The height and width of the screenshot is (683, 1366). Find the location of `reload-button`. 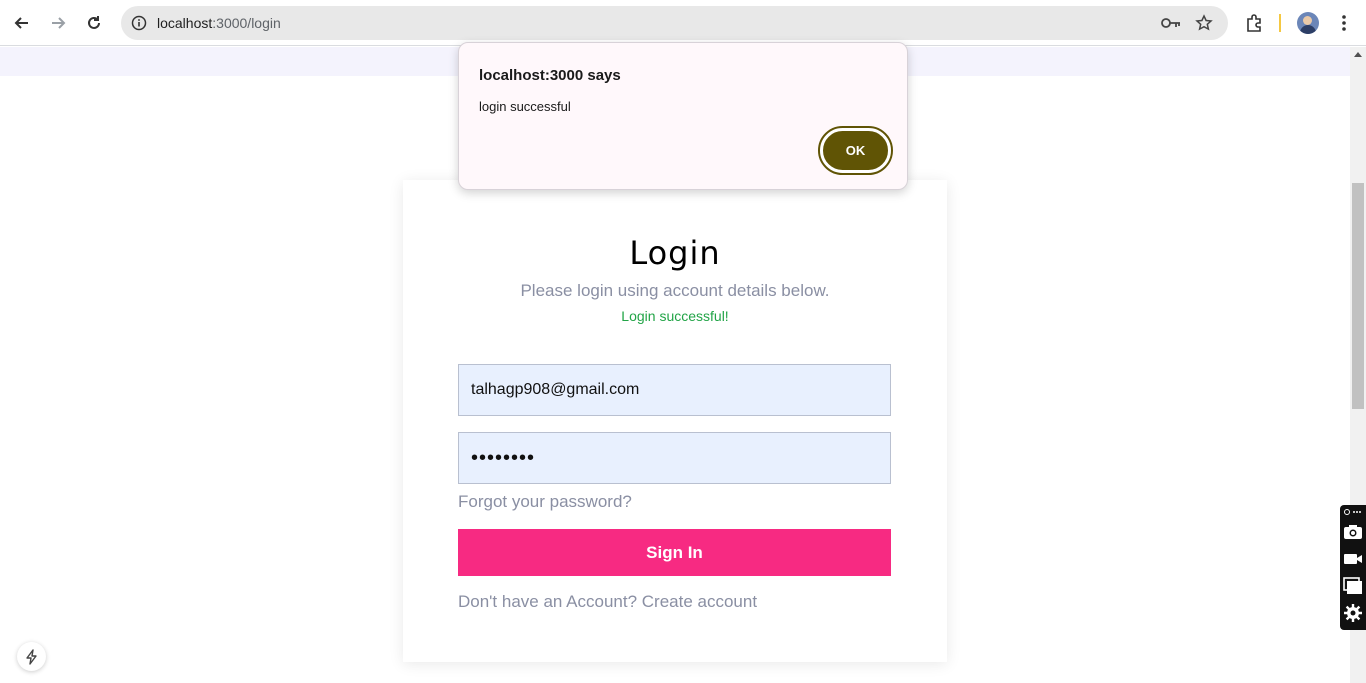

reload-button is located at coordinates (94, 23).